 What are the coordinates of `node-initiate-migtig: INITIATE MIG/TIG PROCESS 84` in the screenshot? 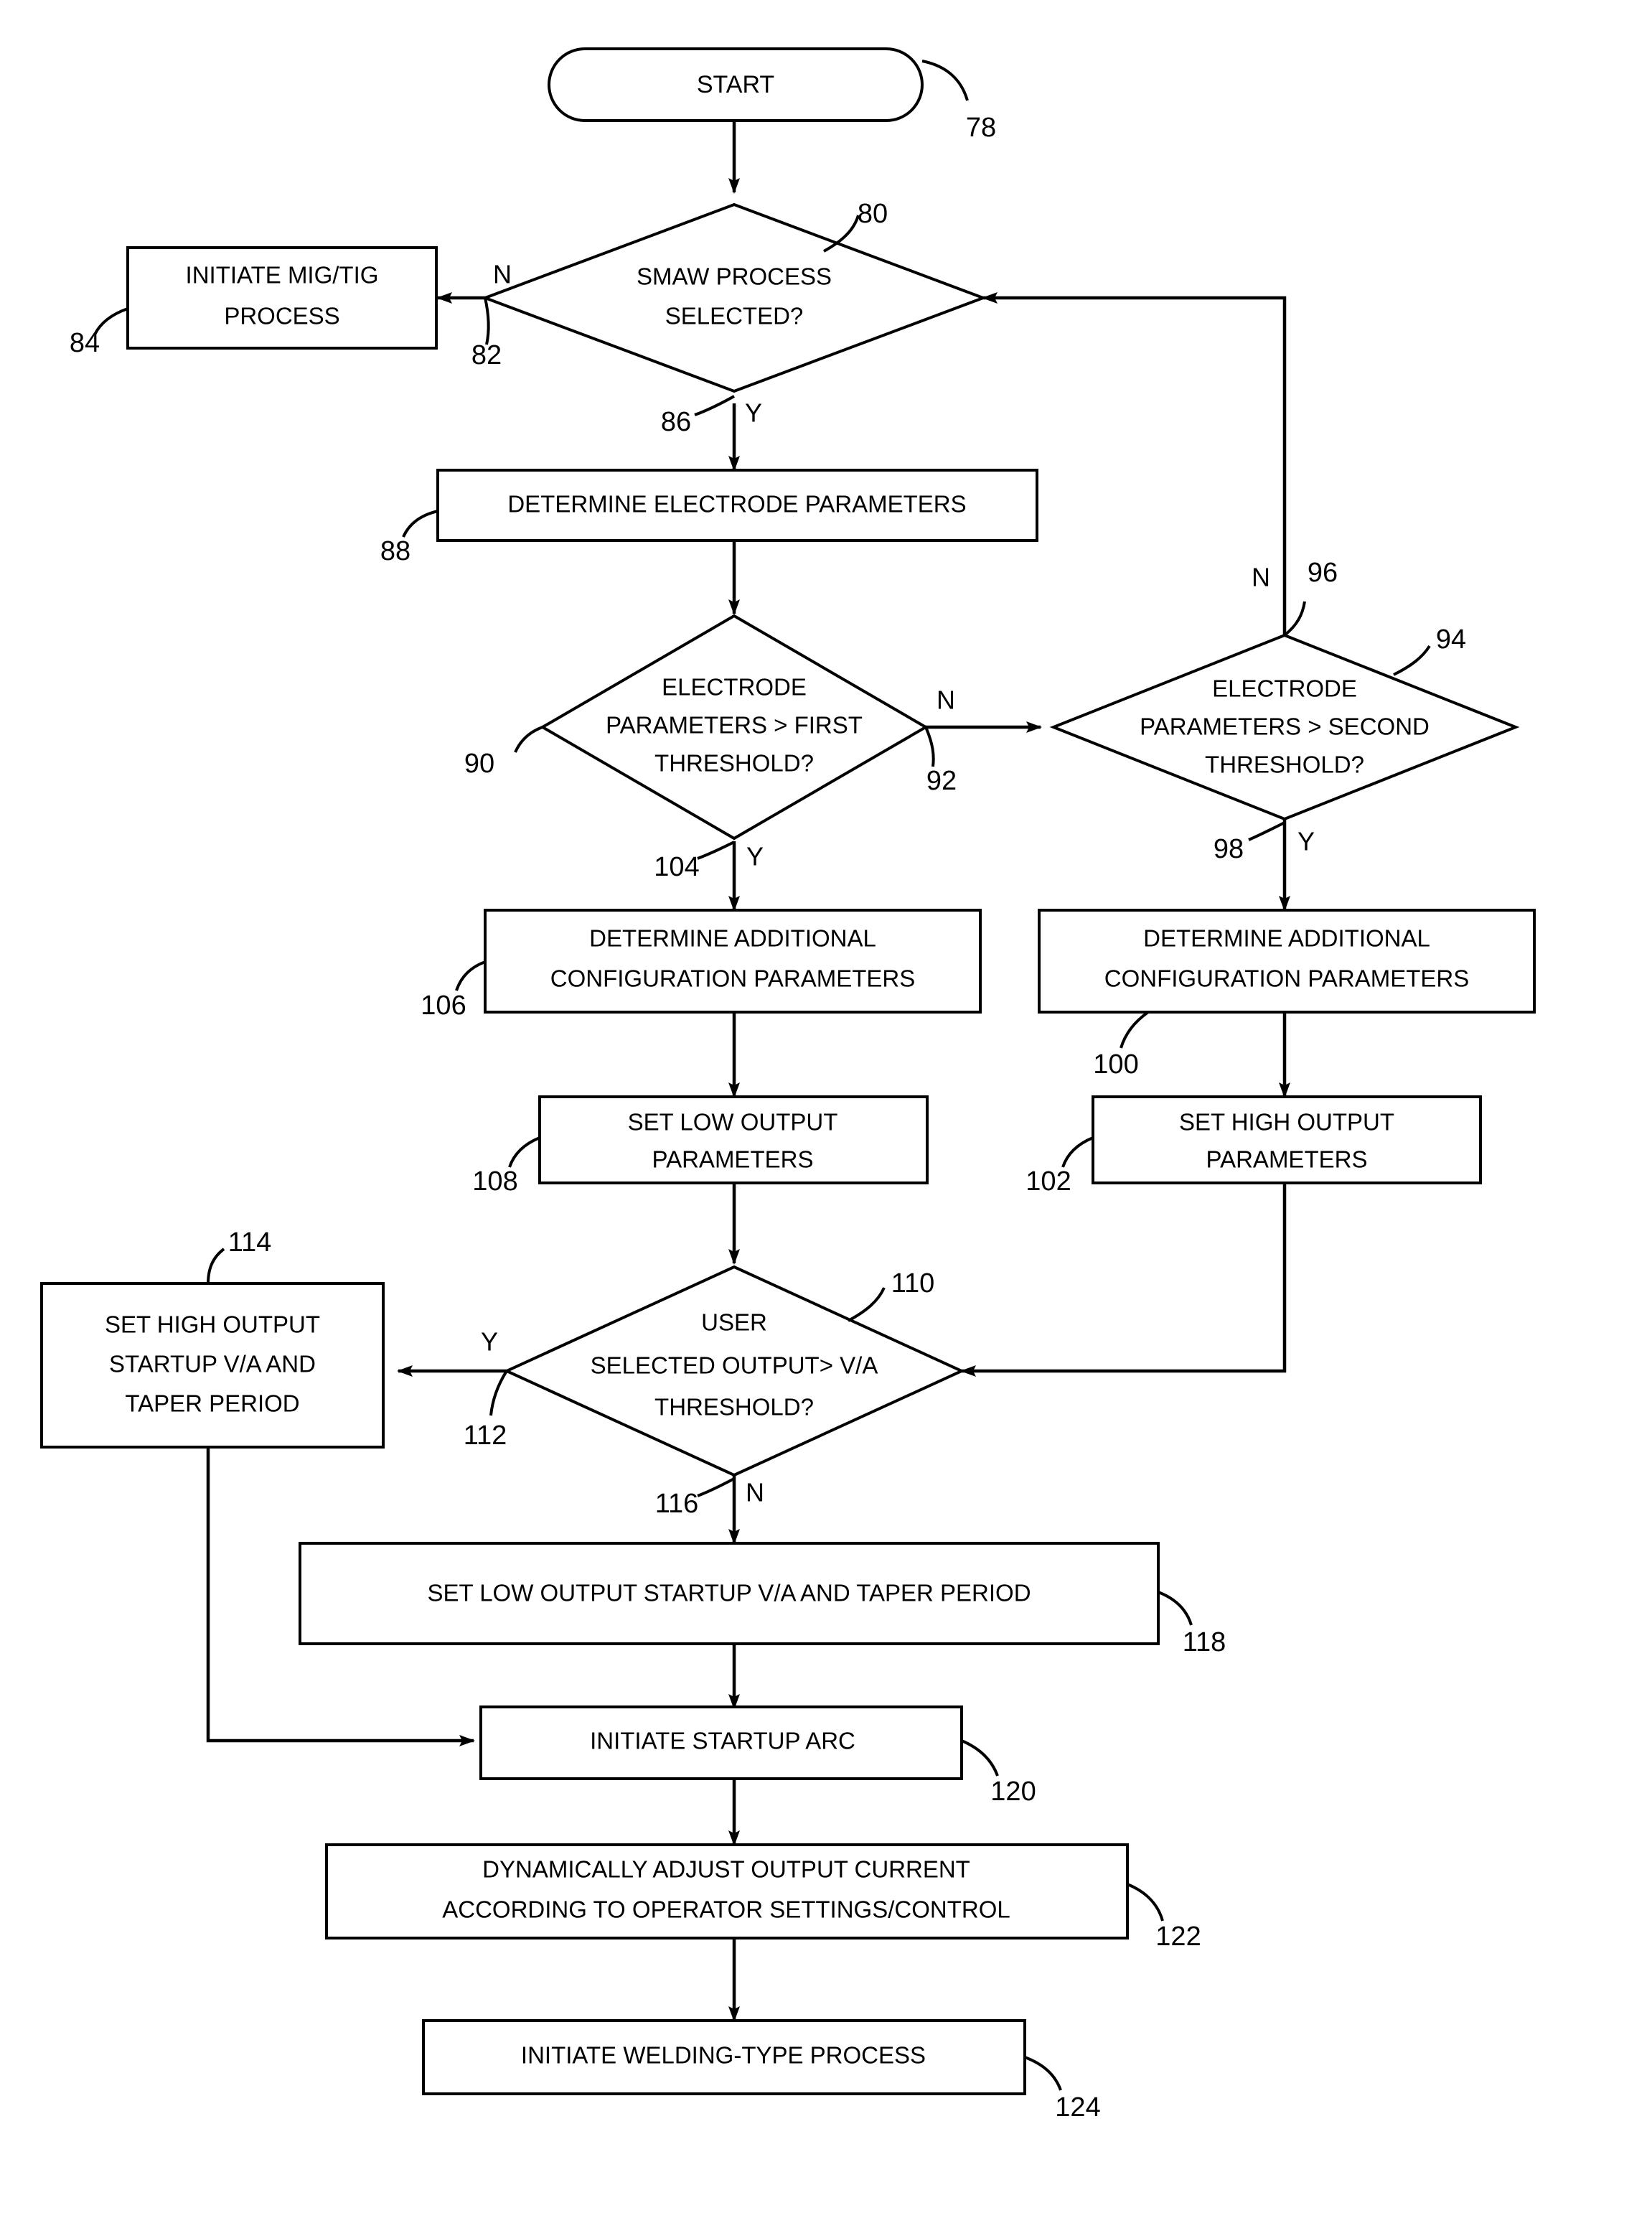 It's located at (254, 302).